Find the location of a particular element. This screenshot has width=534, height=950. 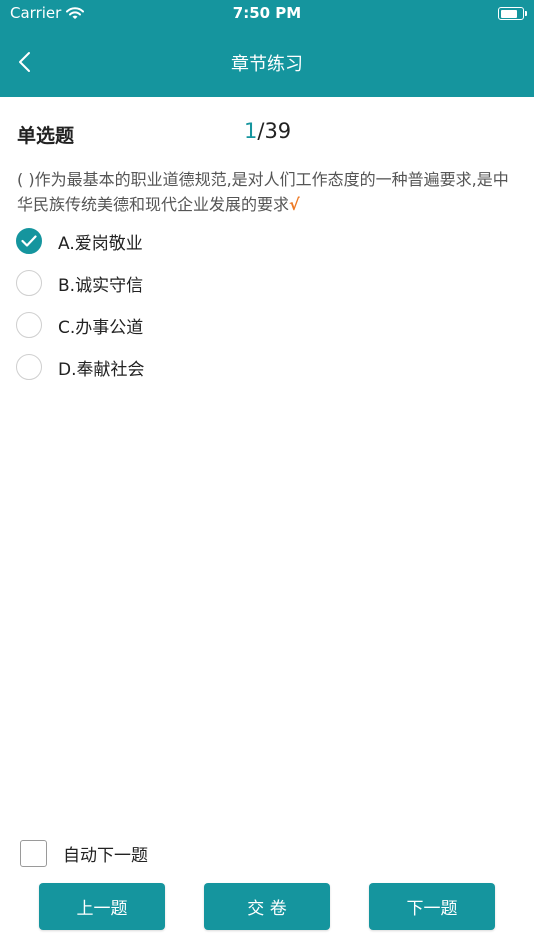

answer-mark: √ is located at coordinates (294, 204).